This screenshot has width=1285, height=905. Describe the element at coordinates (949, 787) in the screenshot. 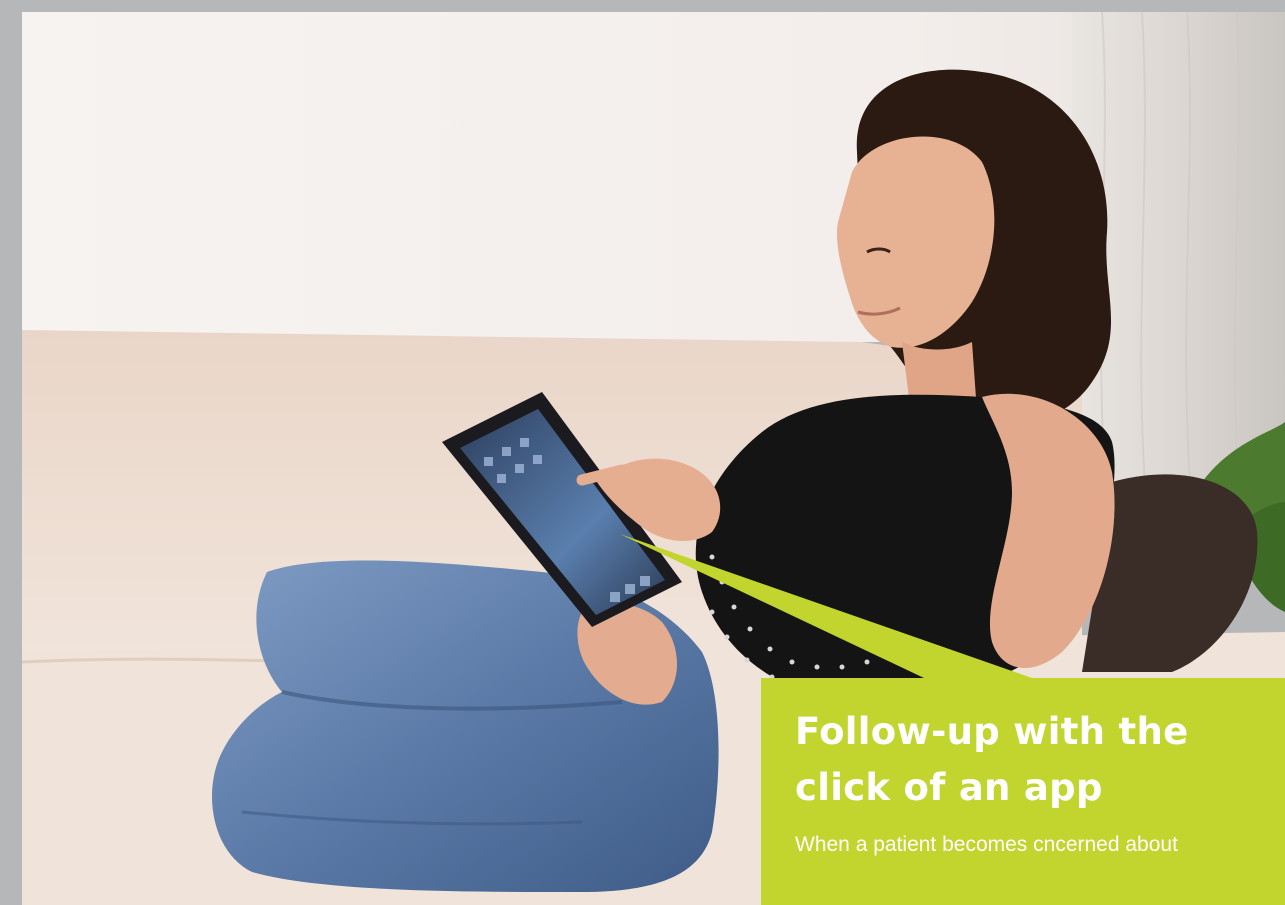

I see `callout-title-line-2: click of an app` at that location.